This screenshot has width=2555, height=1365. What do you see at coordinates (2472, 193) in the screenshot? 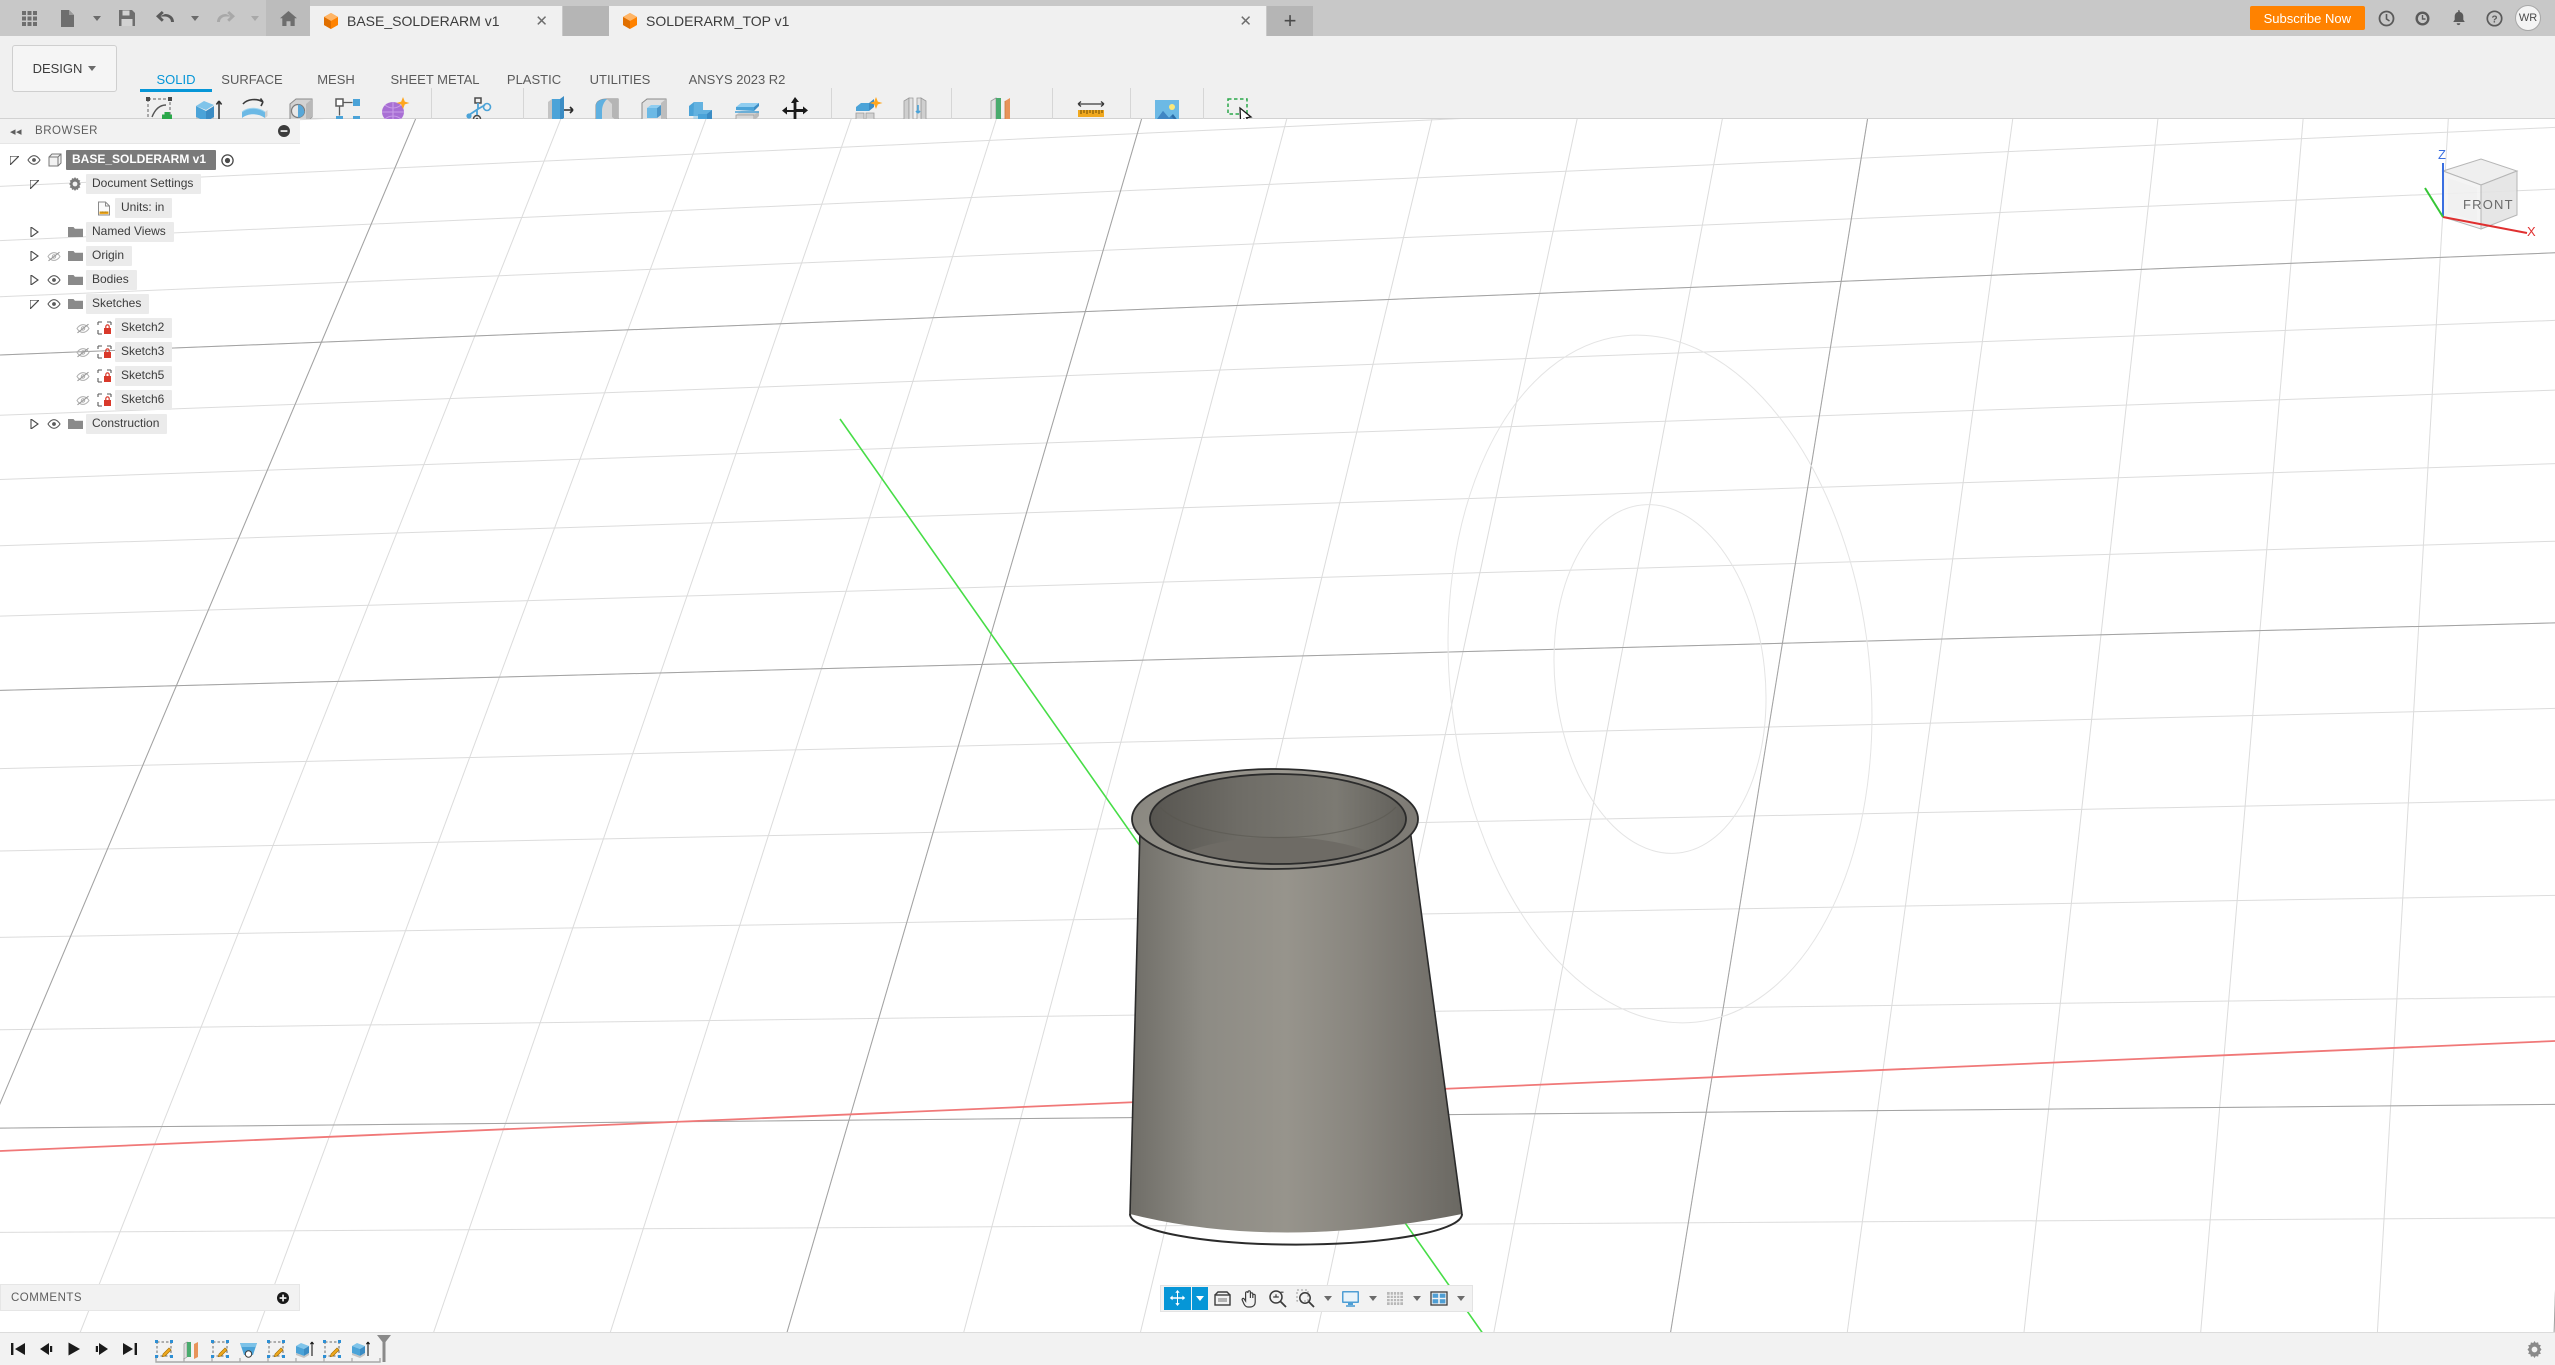
I see `view-cube: FRONT Z X` at bounding box center [2472, 193].